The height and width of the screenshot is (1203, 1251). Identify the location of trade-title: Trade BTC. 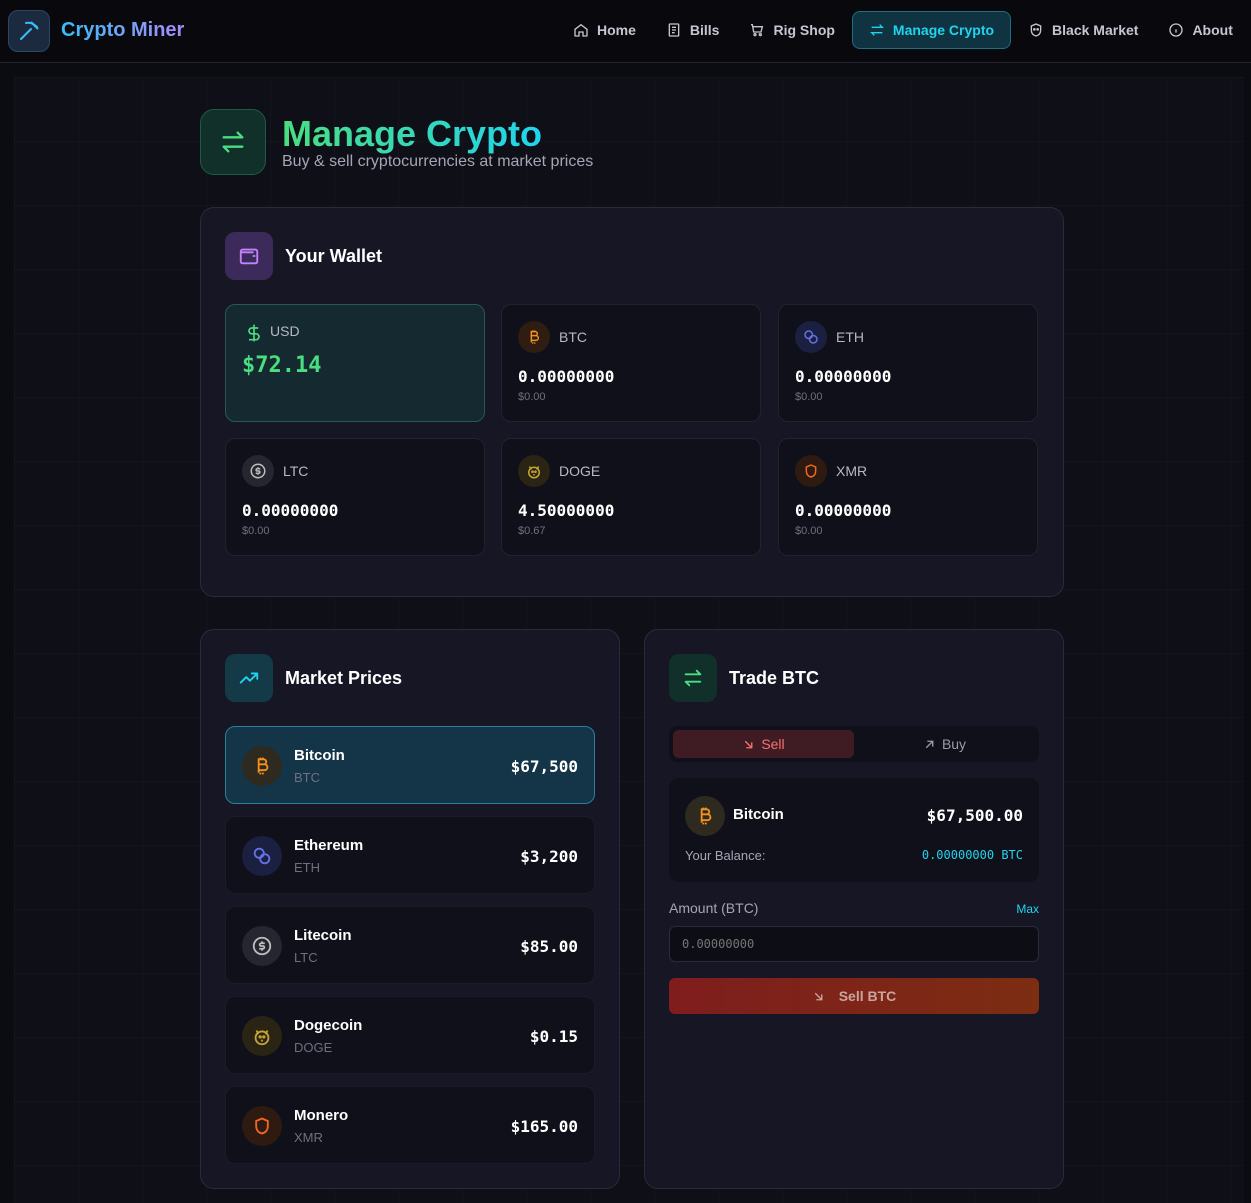
(774, 678).